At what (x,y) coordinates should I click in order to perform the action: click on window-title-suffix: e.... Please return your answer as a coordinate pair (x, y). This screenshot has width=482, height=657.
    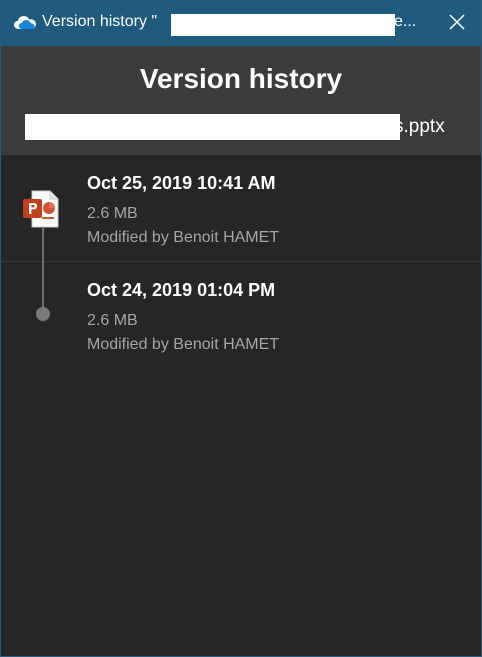
    Looking at the image, I should click on (405, 21).